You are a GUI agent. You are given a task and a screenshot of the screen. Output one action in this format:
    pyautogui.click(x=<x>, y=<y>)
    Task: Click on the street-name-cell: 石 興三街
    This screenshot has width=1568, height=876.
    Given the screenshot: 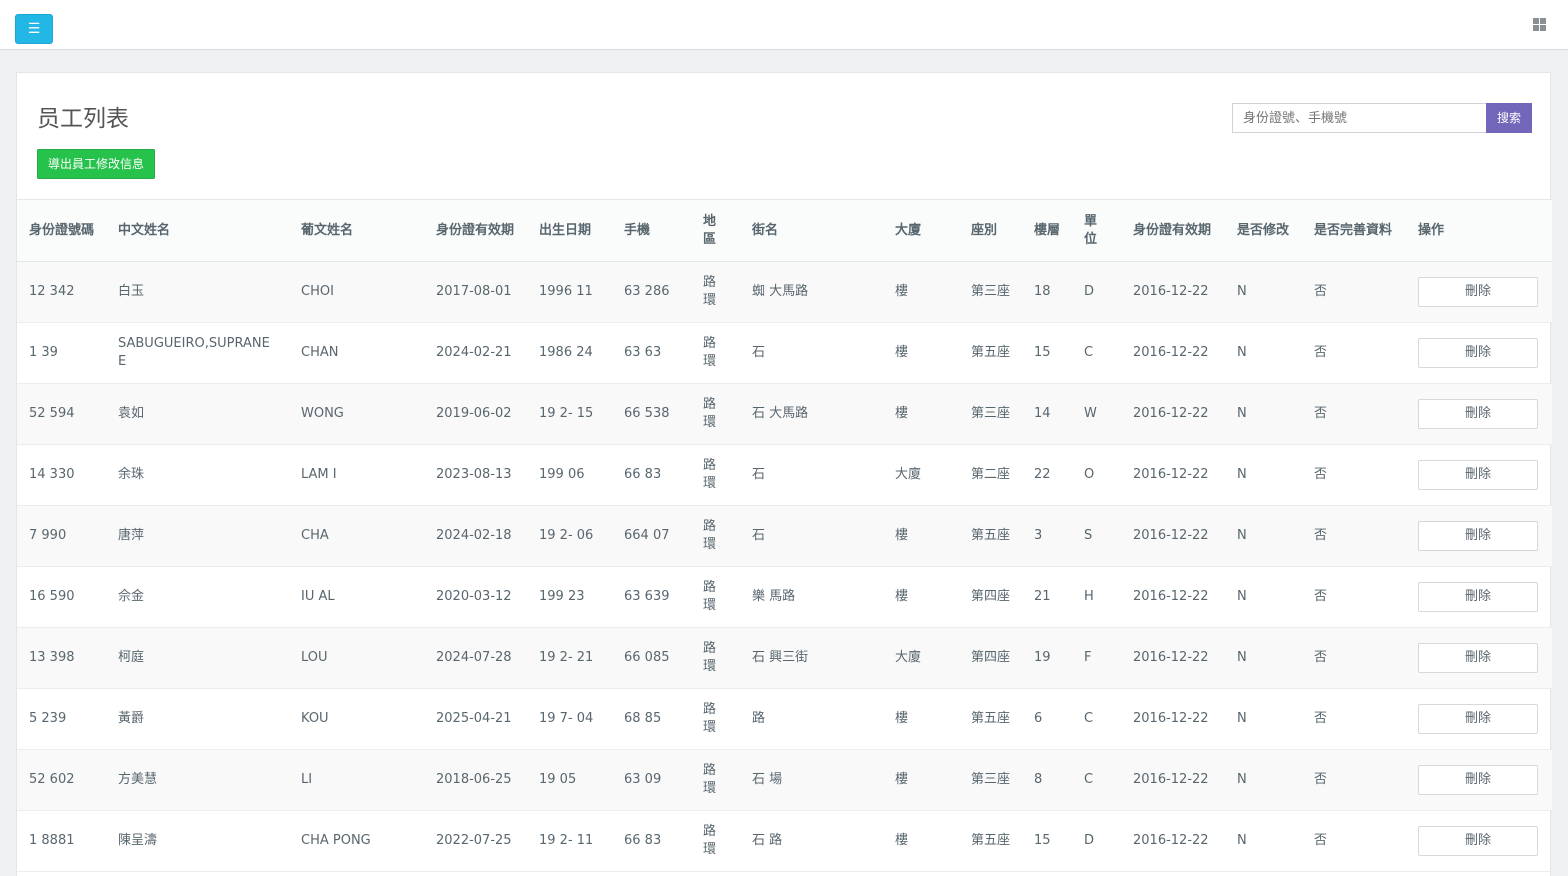 What is the action you would take?
    pyautogui.click(x=811, y=658)
    